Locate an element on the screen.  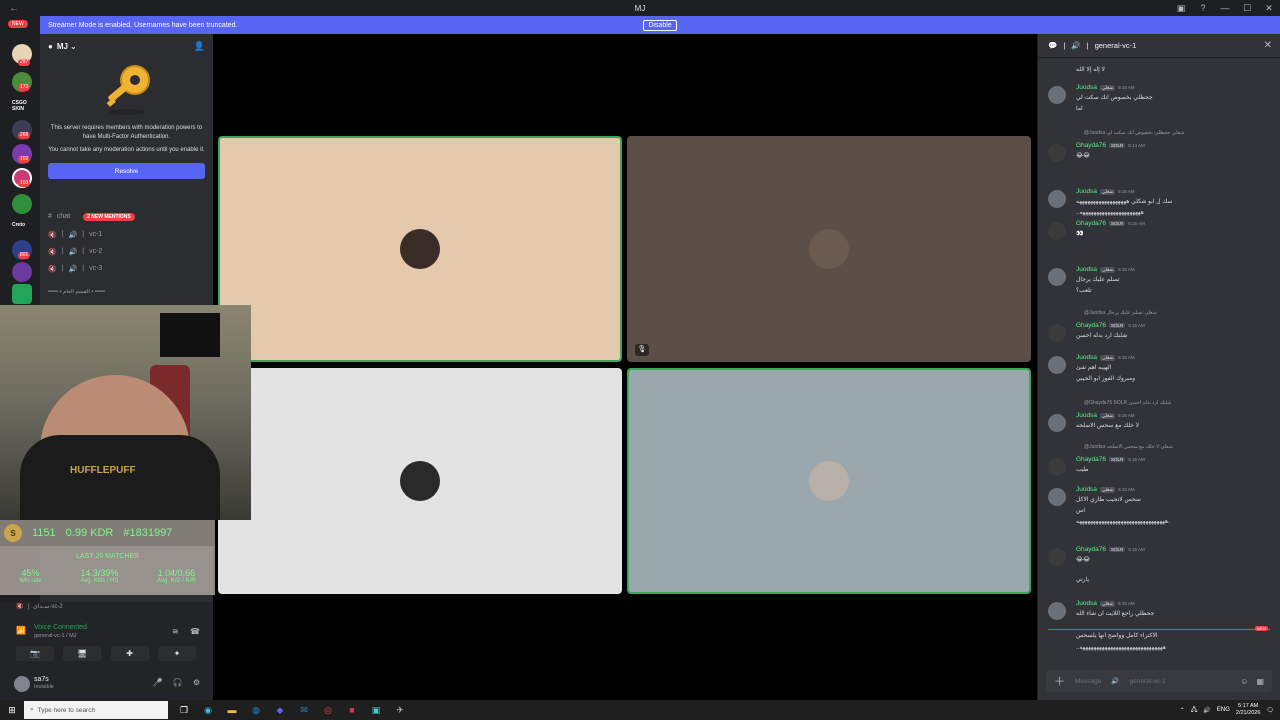
camera-off-button: 📷 is located at coordinates (35, 653).